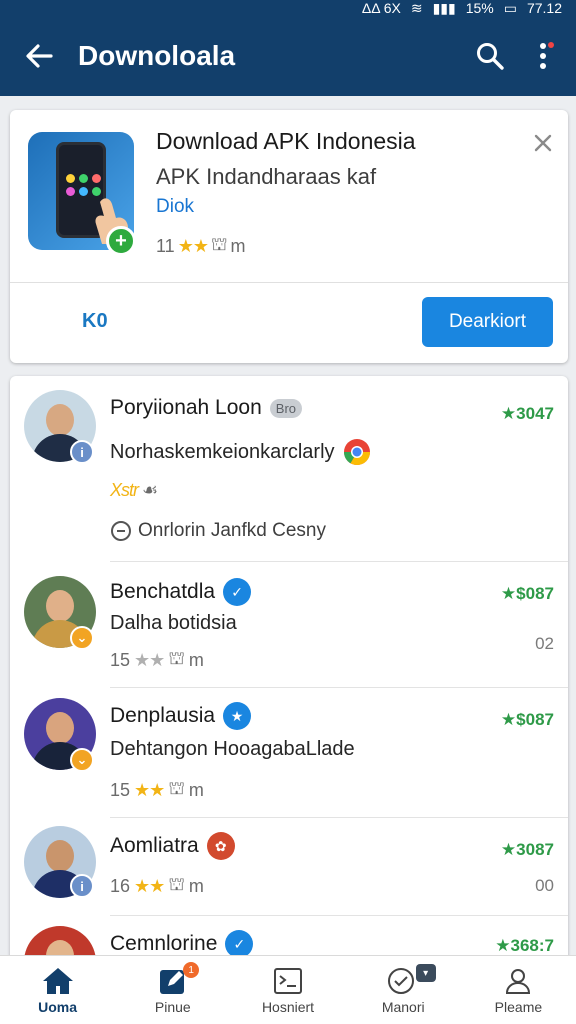 The width and height of the screenshot is (576, 1024). I want to click on divider, so click(289, 282).